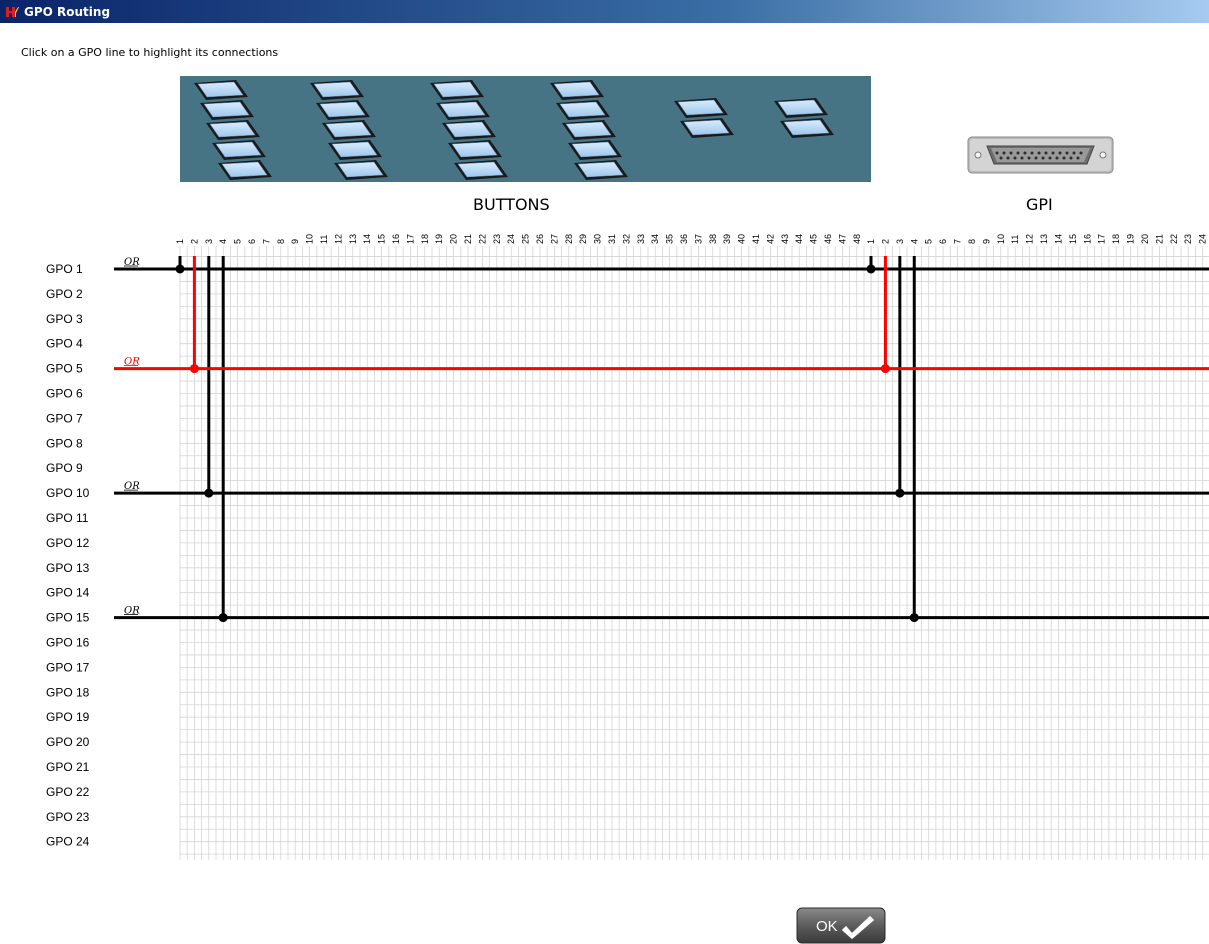 This screenshot has width=1209, height=944. Describe the element at coordinates (68, 593) in the screenshot. I see `gpo-row-label: GPO 14` at that location.